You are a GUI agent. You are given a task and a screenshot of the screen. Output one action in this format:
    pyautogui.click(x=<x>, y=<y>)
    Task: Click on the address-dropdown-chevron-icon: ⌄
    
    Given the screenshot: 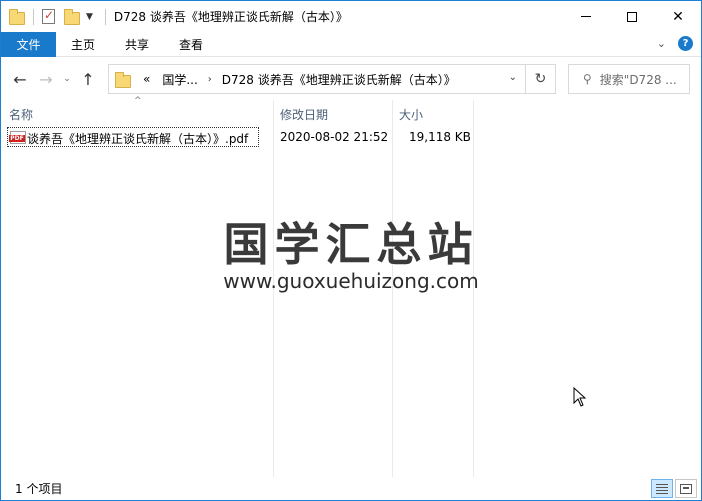 What is the action you would take?
    pyautogui.click(x=513, y=77)
    